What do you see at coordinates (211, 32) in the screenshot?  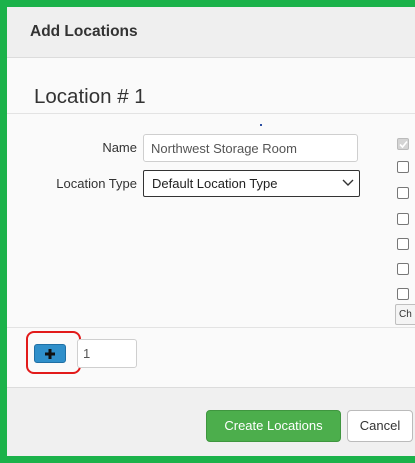 I see `dialog-header: Add Locations` at bounding box center [211, 32].